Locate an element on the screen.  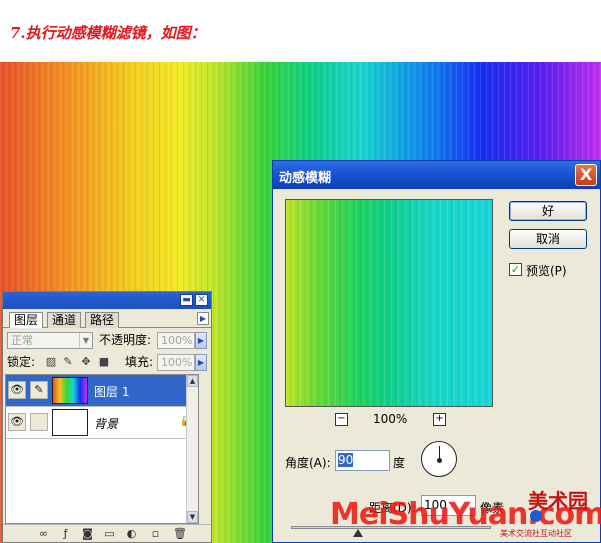
tab-paths: 路径 is located at coordinates (102, 320).